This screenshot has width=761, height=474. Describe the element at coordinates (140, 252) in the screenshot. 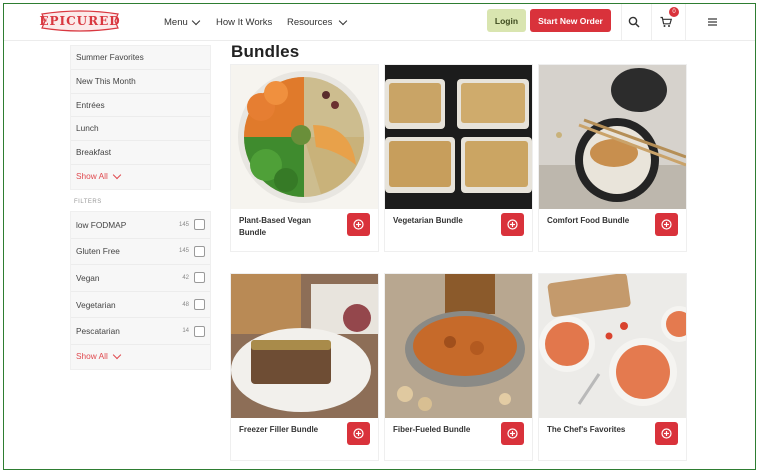

I see `filter-gluten-free: Gluten Free 145` at that location.